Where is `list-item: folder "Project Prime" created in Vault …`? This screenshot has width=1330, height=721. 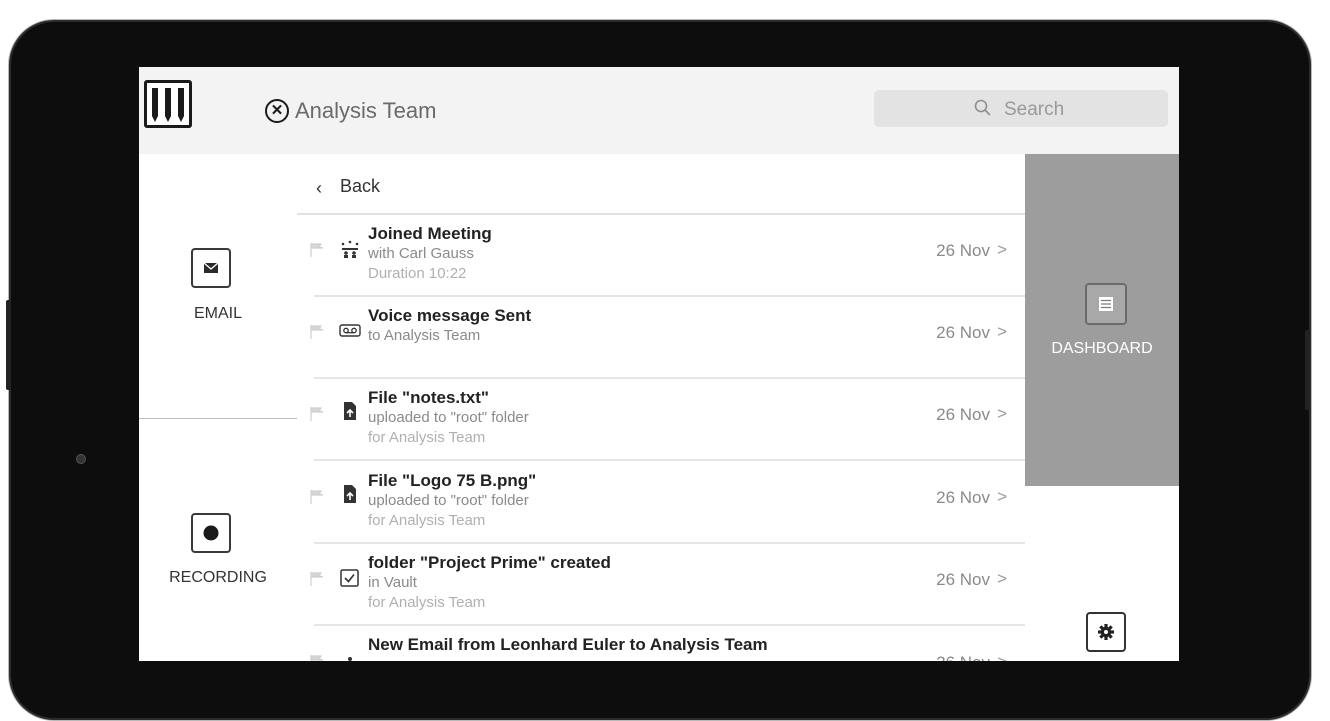 list-item: folder "Project Prime" created in Vault … is located at coordinates (667, 585).